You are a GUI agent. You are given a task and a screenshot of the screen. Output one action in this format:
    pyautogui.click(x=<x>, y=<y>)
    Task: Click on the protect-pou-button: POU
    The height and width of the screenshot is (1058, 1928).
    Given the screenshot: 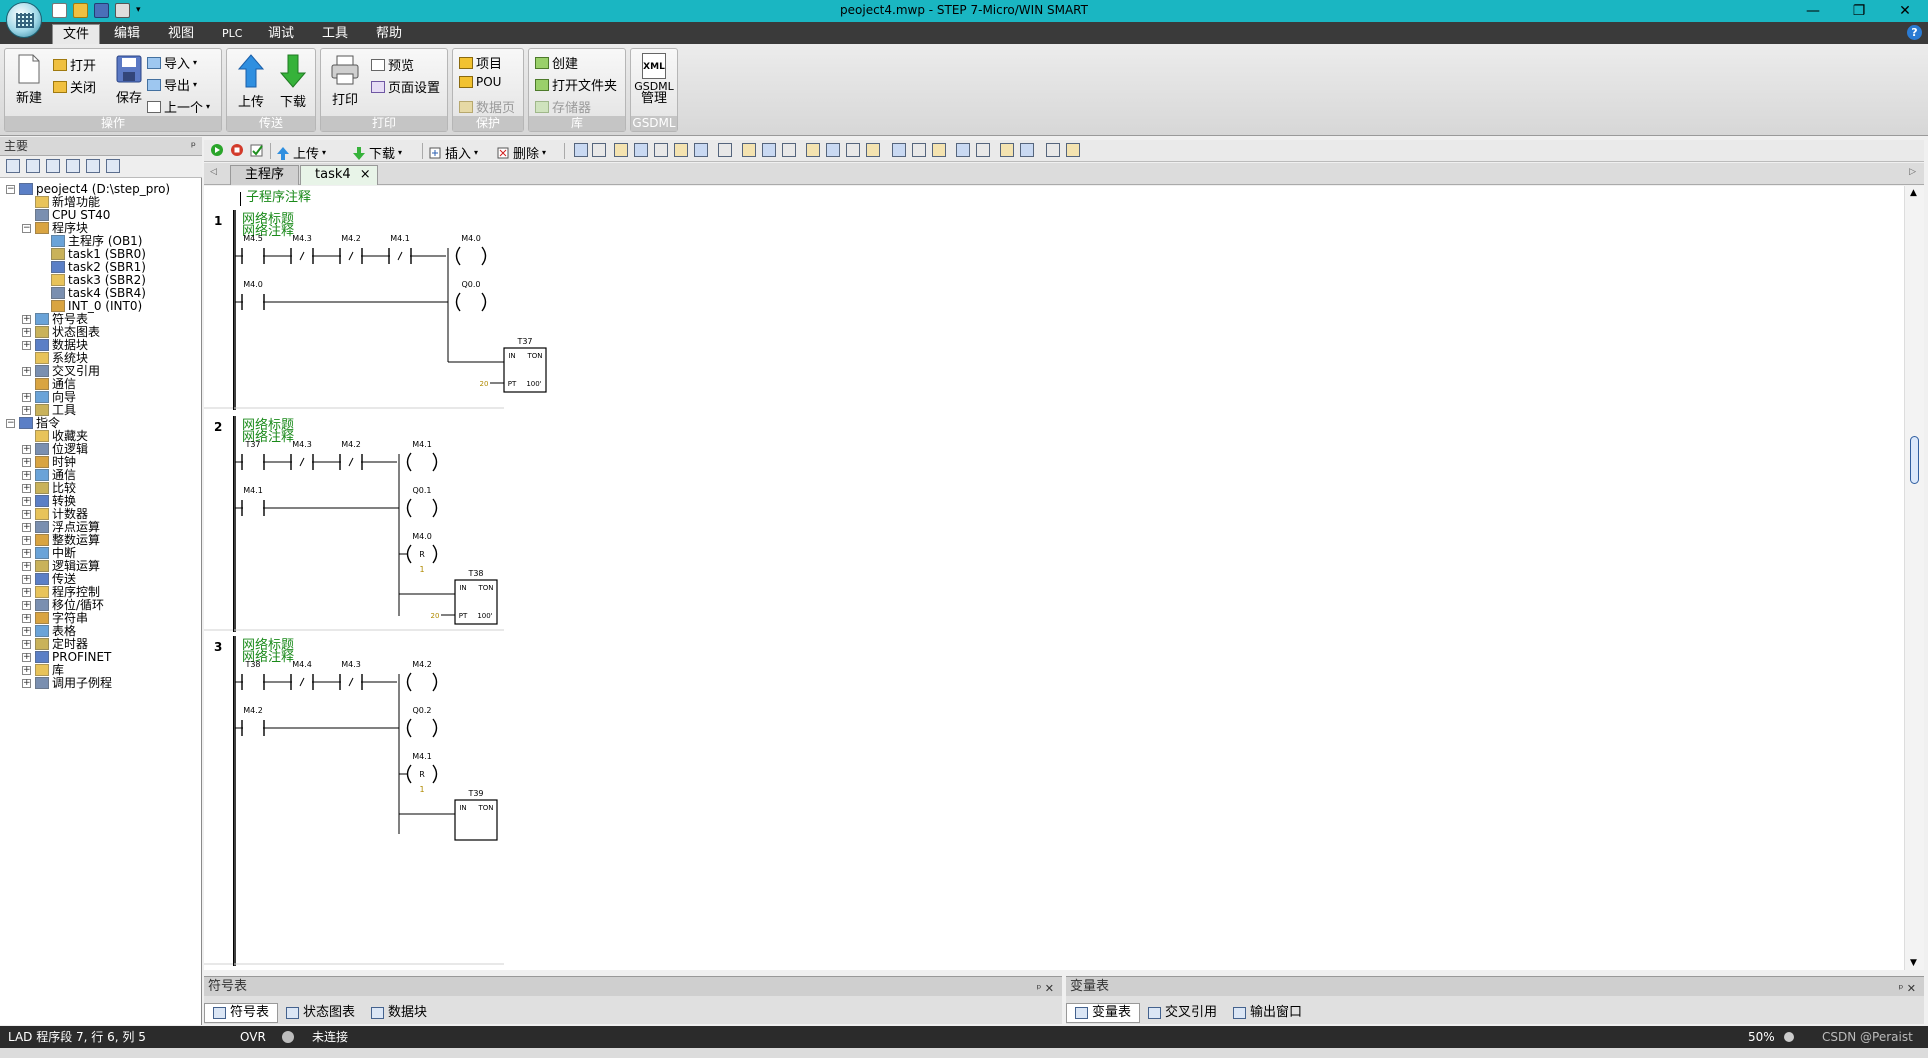 What is the action you would take?
    pyautogui.click(x=480, y=82)
    